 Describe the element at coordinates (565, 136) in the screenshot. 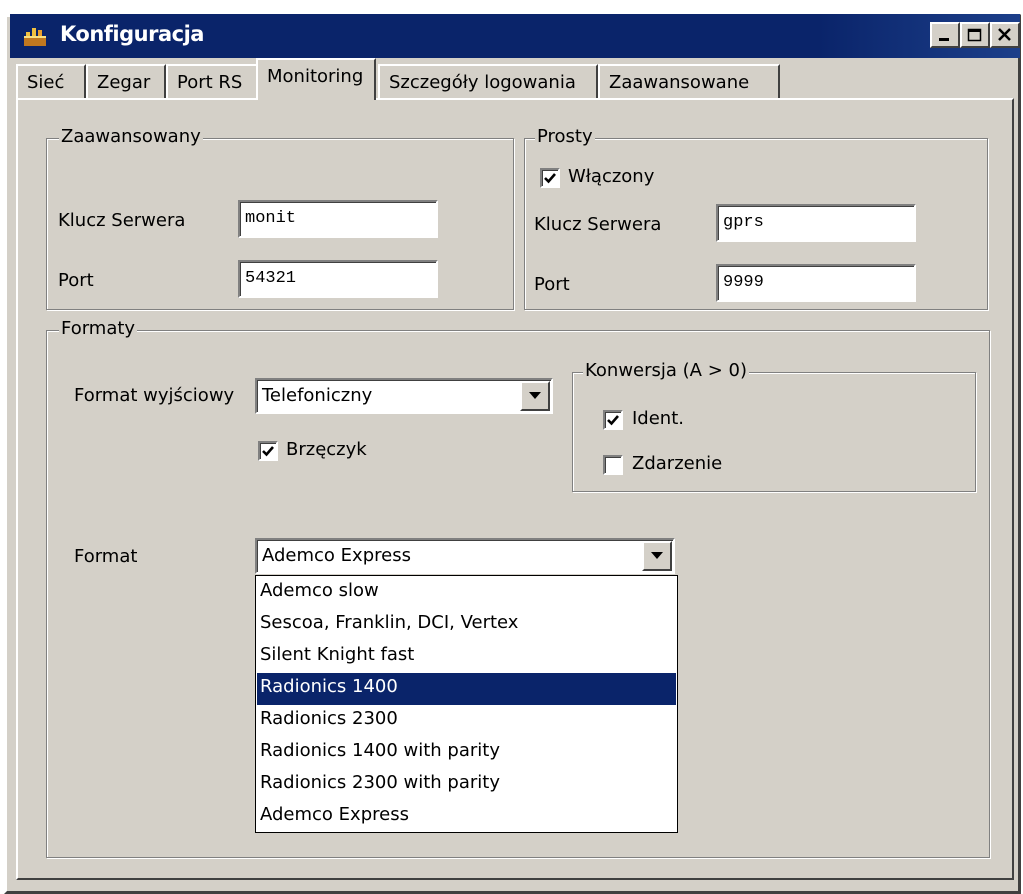

I see `simple-group-title: Prosty` at that location.